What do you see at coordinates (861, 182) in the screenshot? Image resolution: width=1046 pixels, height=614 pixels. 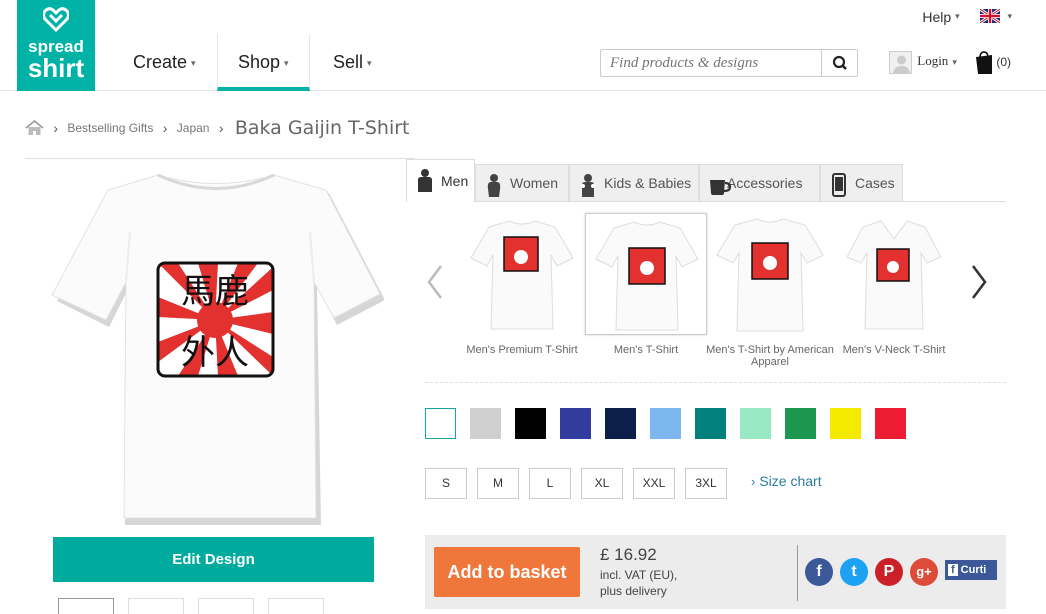 I see `tab-cases: Cases` at bounding box center [861, 182].